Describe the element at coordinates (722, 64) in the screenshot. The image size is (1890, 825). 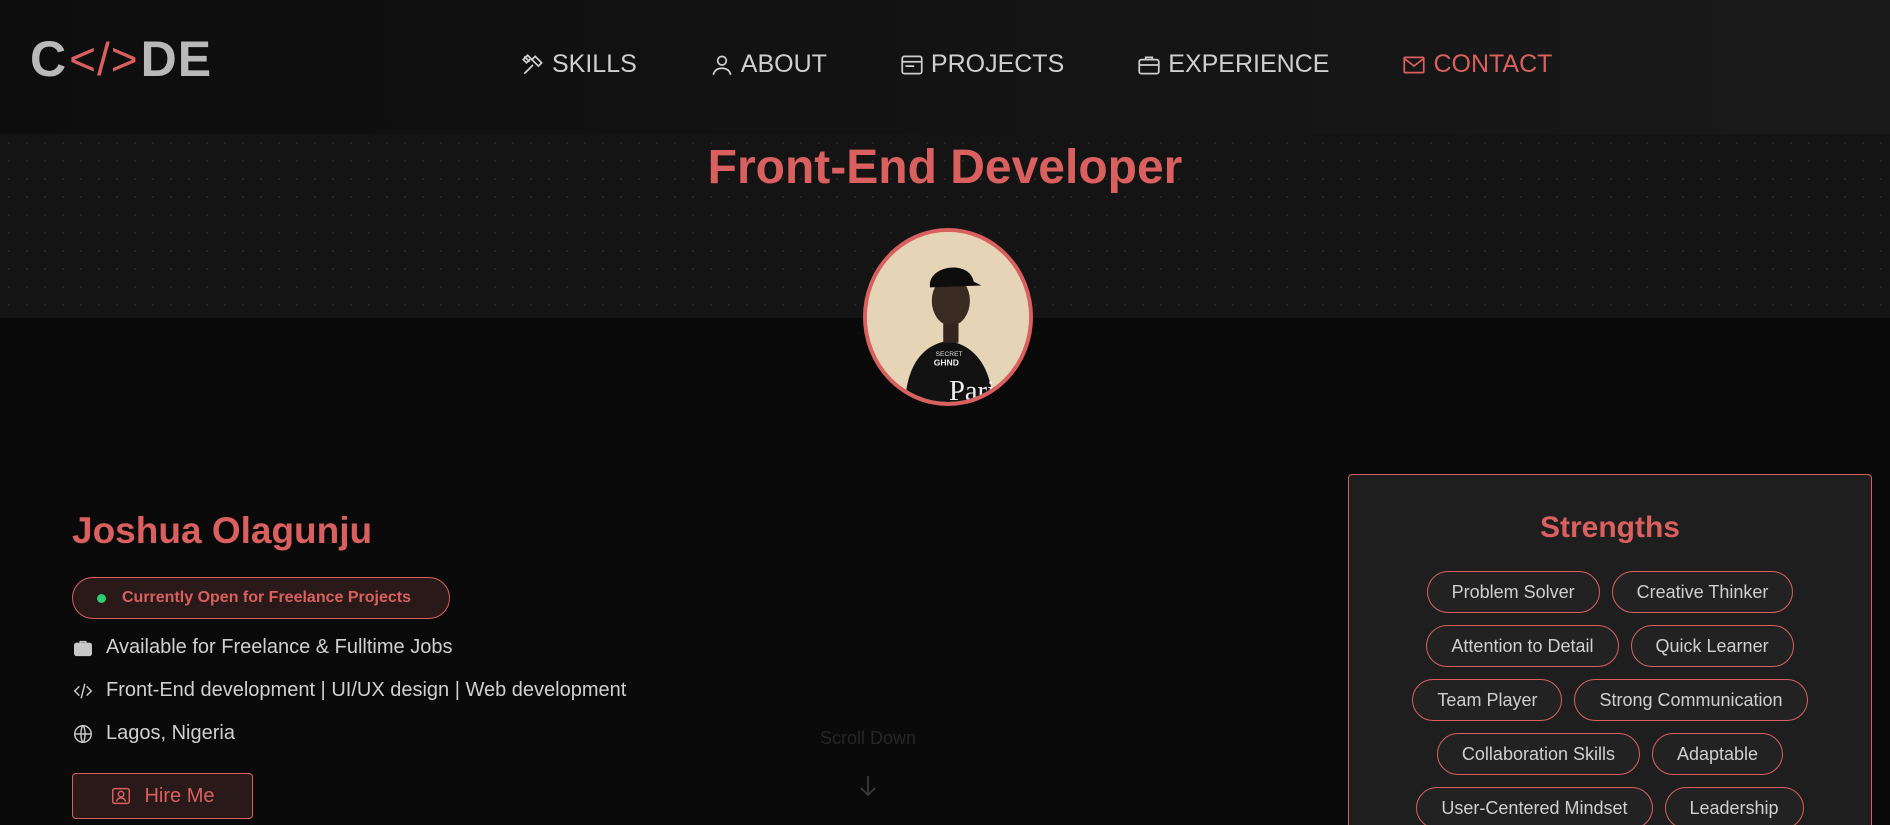
I see `user-icon` at that location.